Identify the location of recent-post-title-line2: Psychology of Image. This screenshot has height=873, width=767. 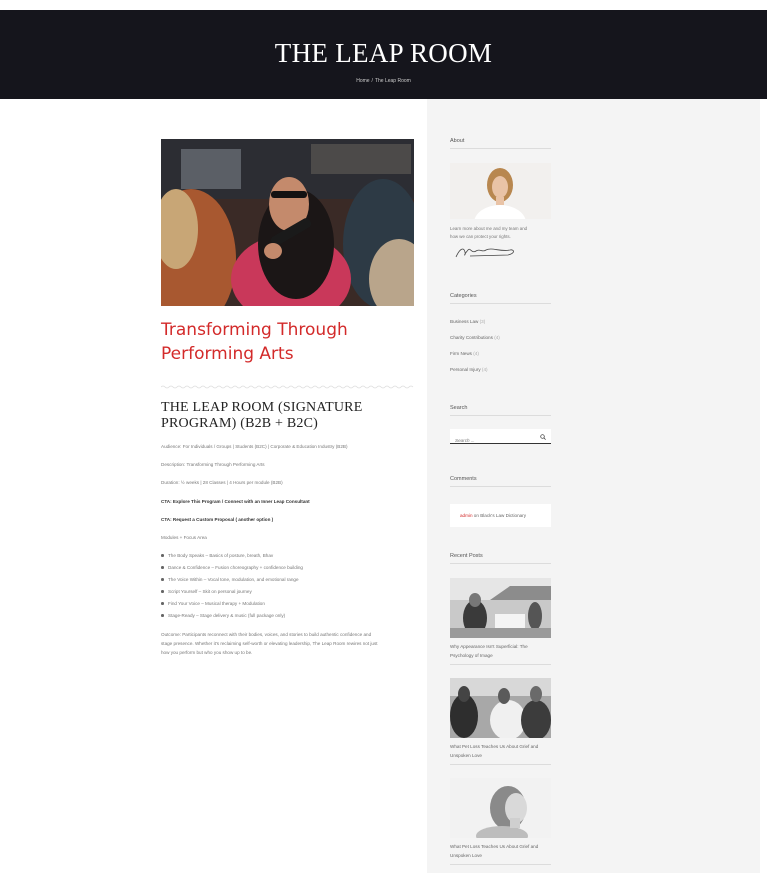
(500, 655).